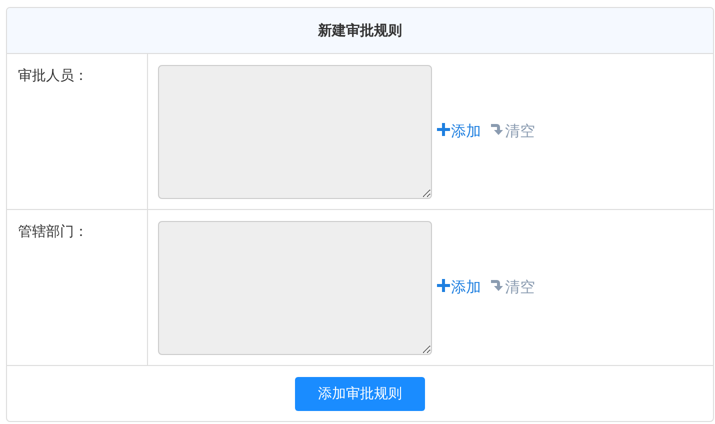 Image resolution: width=715 pixels, height=424 pixels. What do you see at coordinates (53, 232) in the screenshot?
I see `field-label: 管辖部门：` at bounding box center [53, 232].